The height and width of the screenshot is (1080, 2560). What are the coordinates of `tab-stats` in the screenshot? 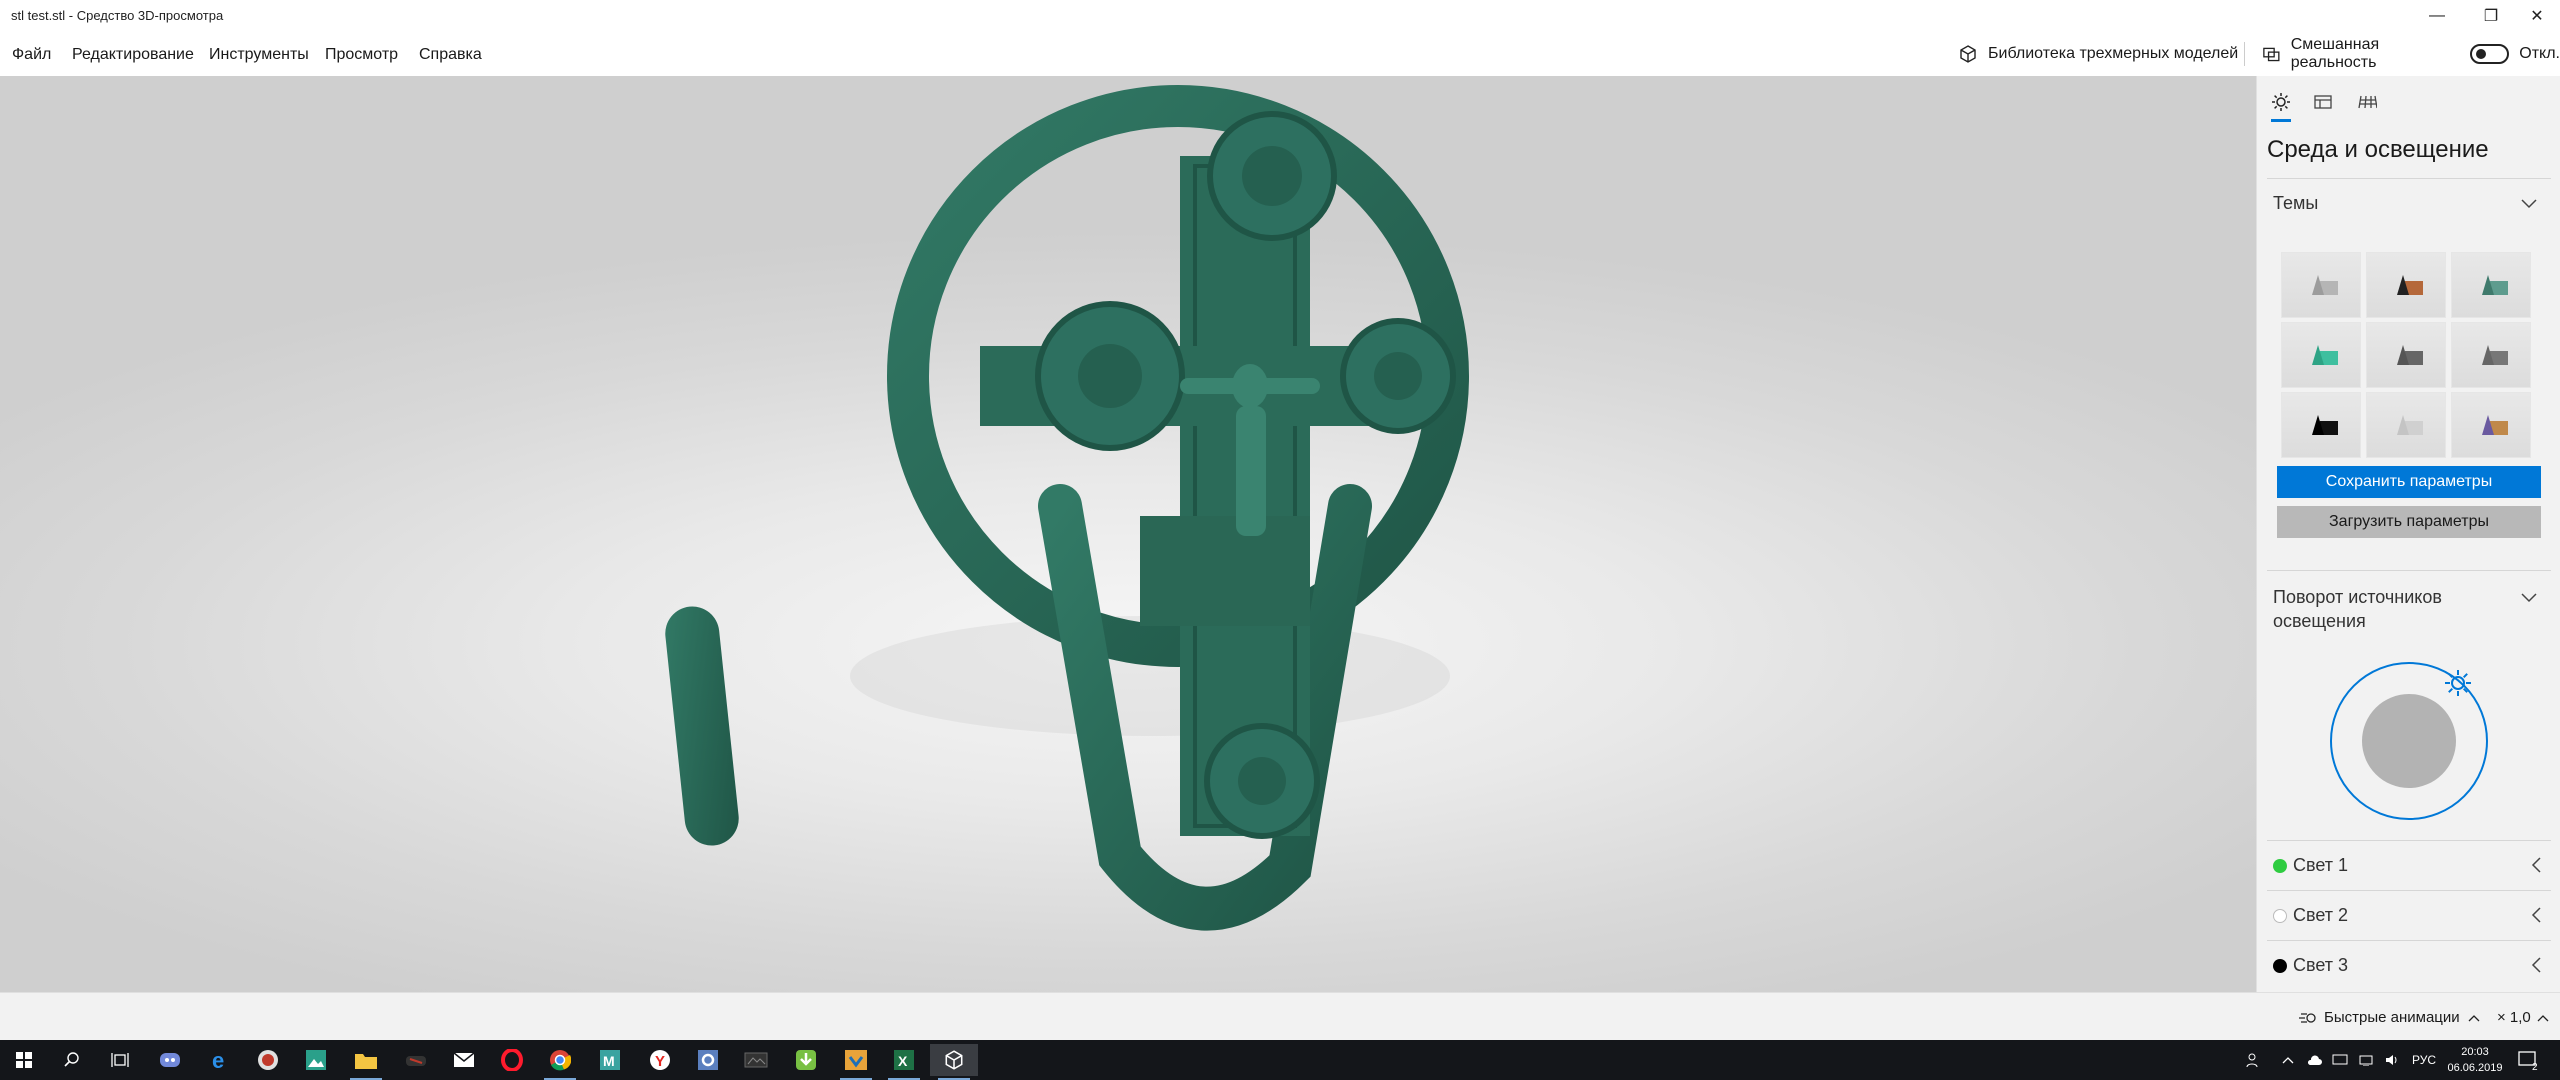 It's located at (2323, 102).